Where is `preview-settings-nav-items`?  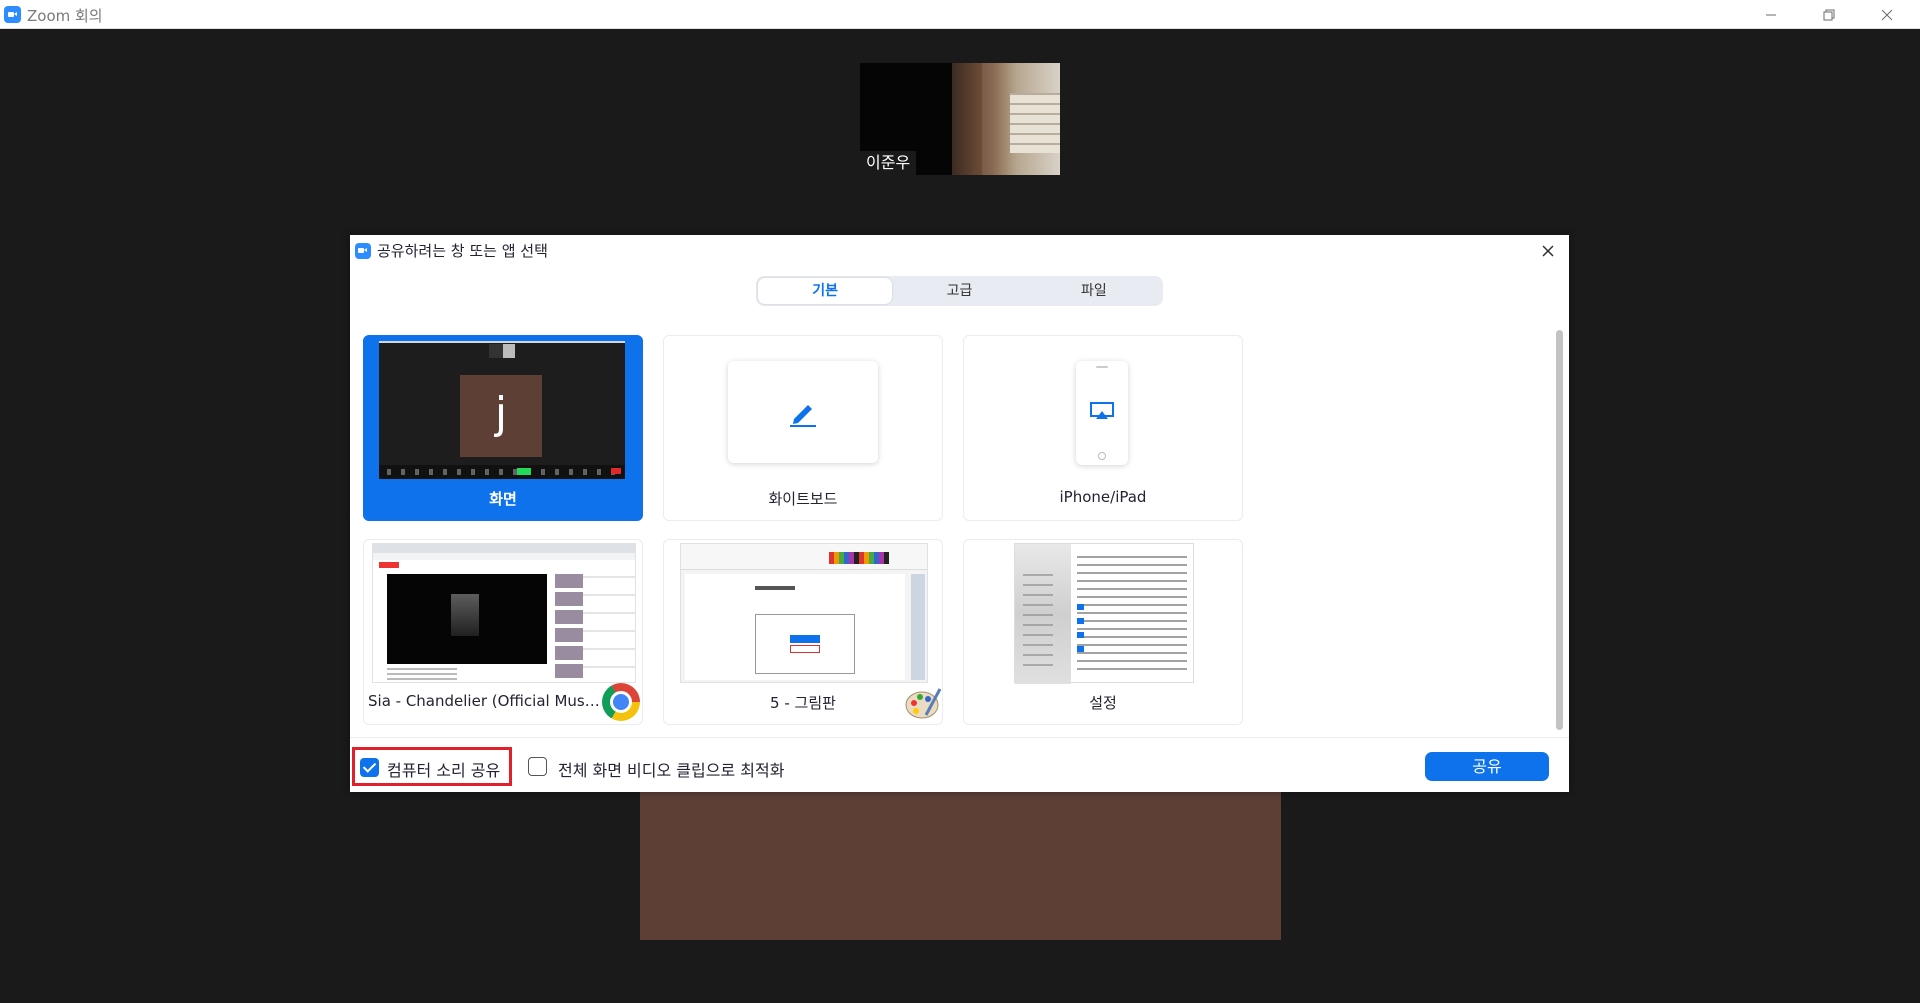 preview-settings-nav-items is located at coordinates (1038, 624).